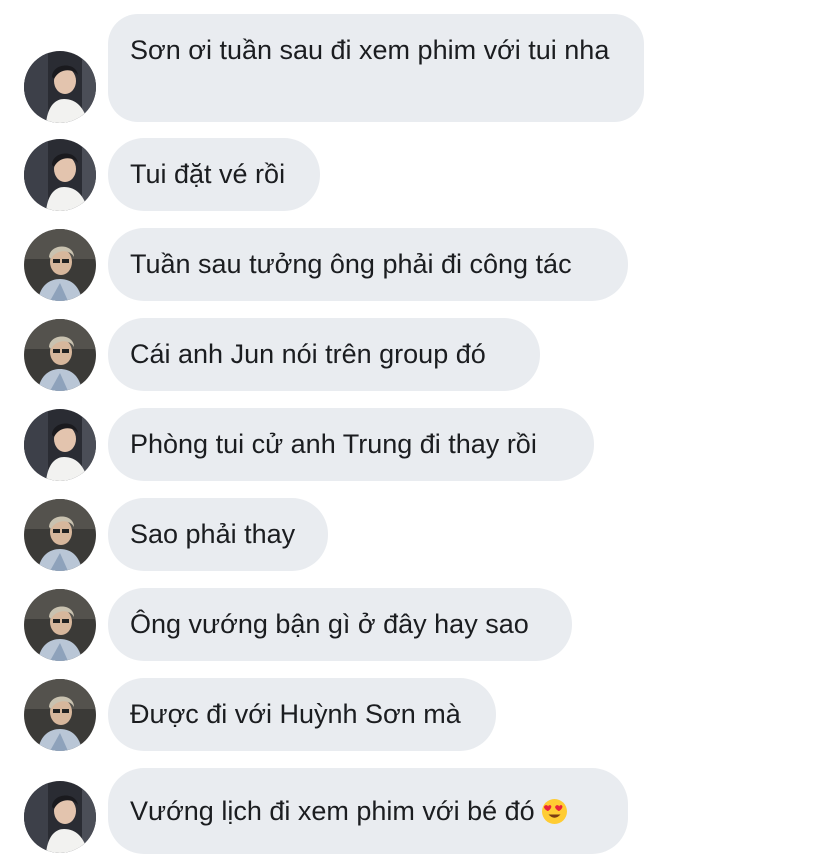  What do you see at coordinates (333, 444) in the screenshot?
I see `message-text: Phòng tui cử anh Trung đi thay rồi` at bounding box center [333, 444].